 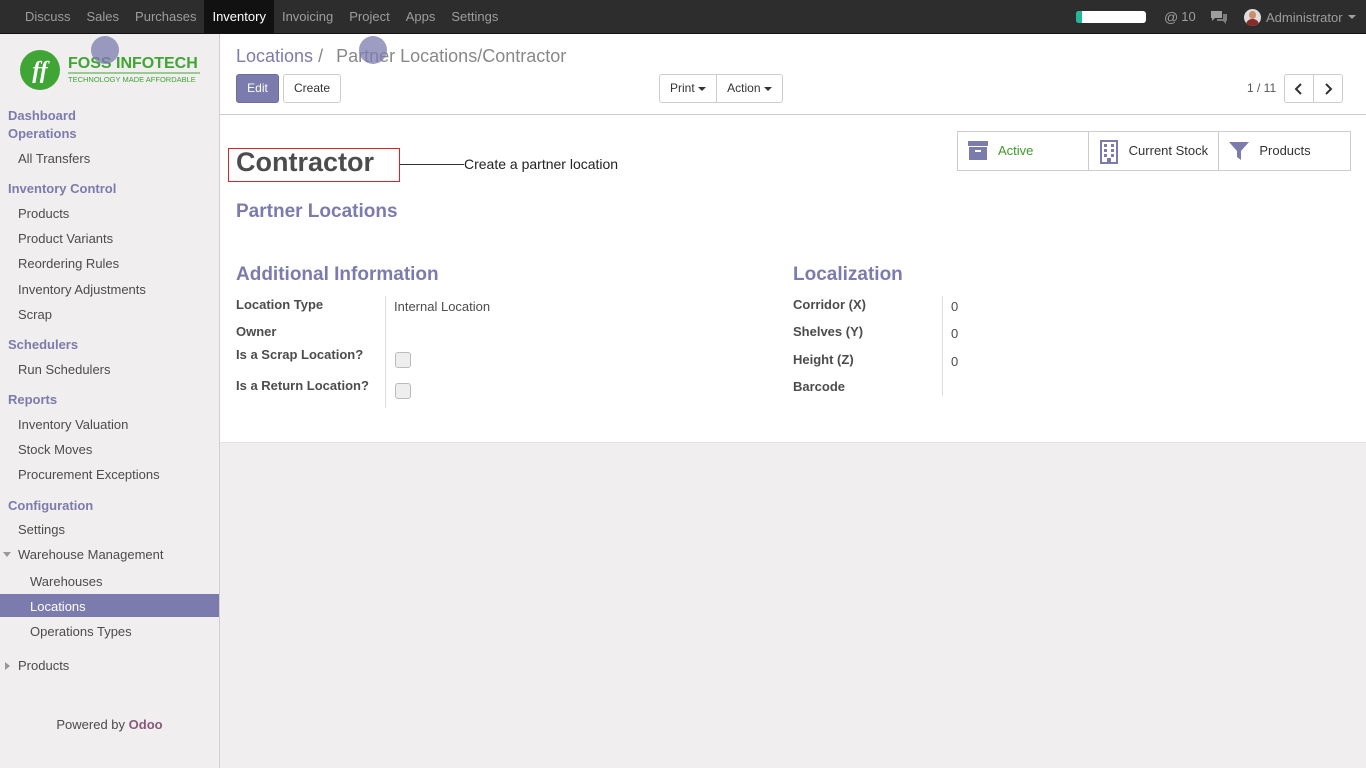 I want to click on annotation-line, so click(x=432, y=164).